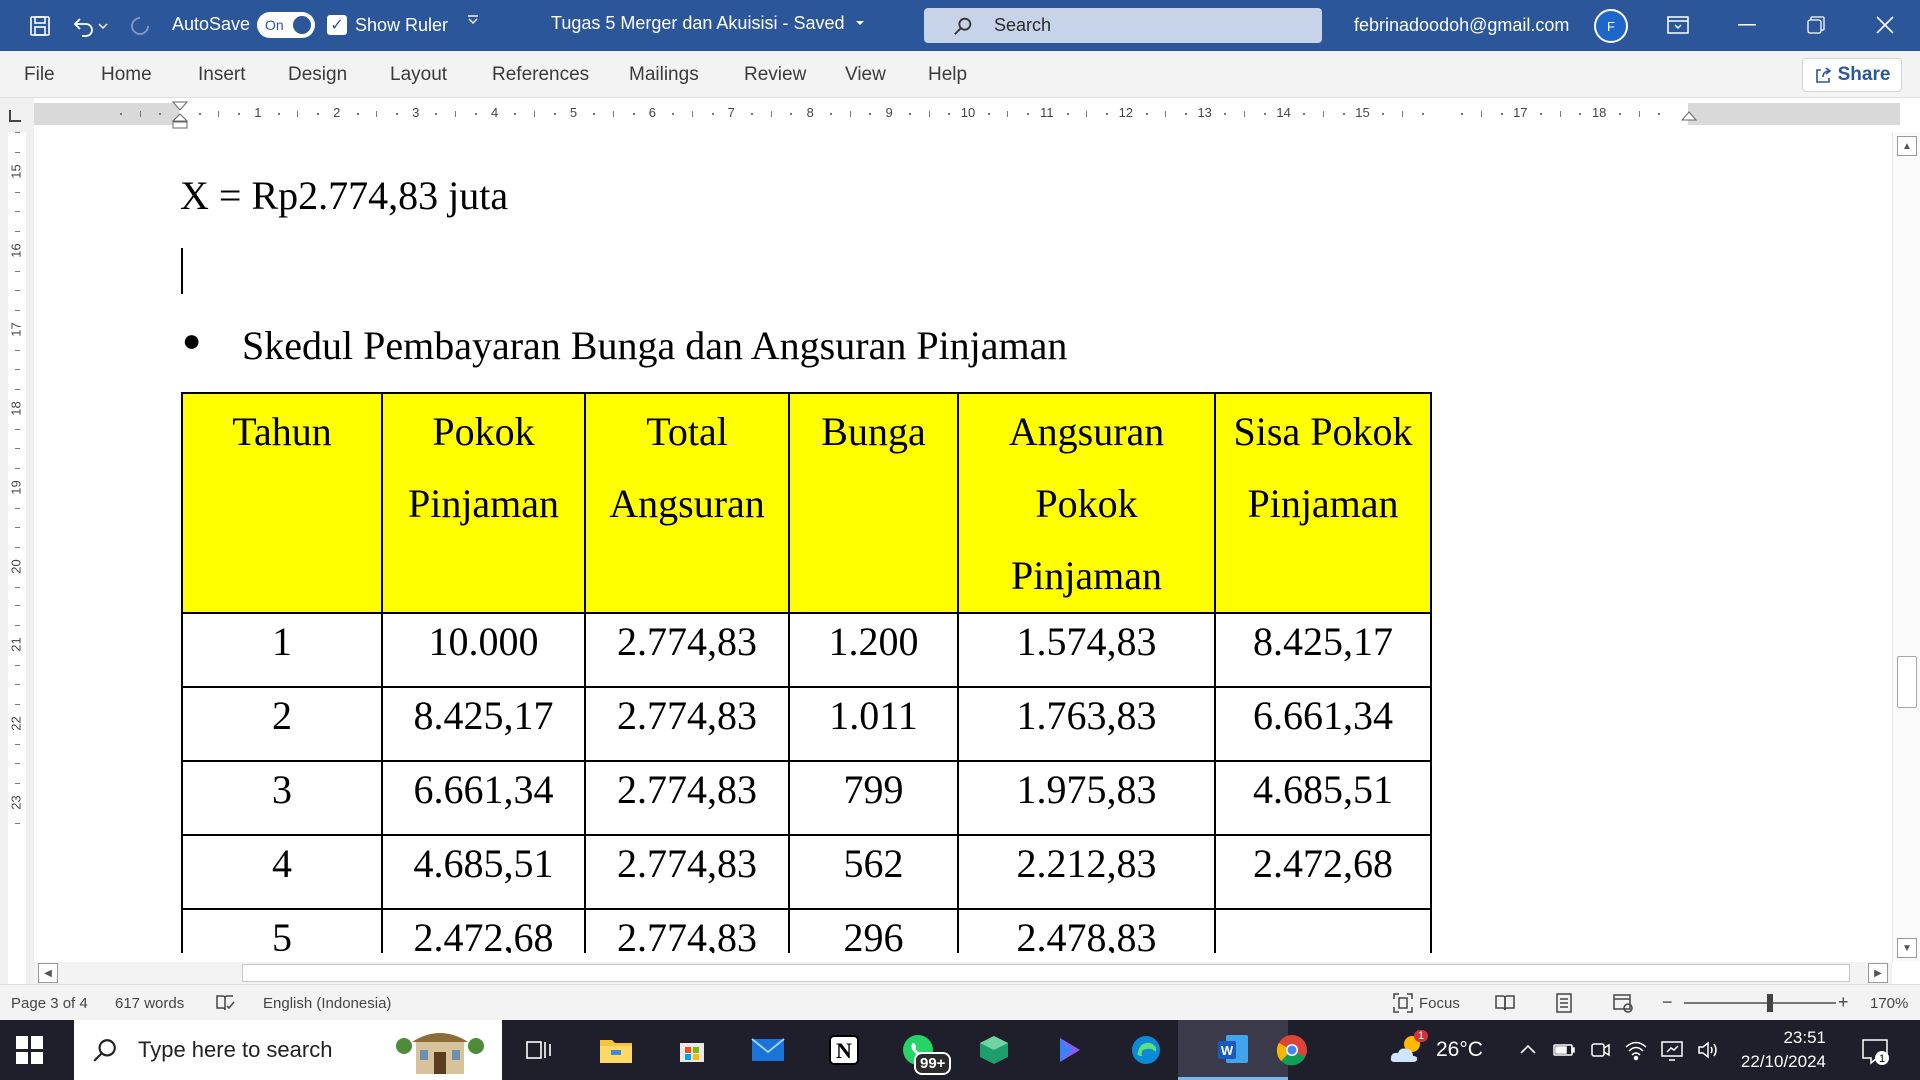 The width and height of the screenshot is (1920, 1080). What do you see at coordinates (1907, 682) in the screenshot?
I see `vertical-scroll-thumb` at bounding box center [1907, 682].